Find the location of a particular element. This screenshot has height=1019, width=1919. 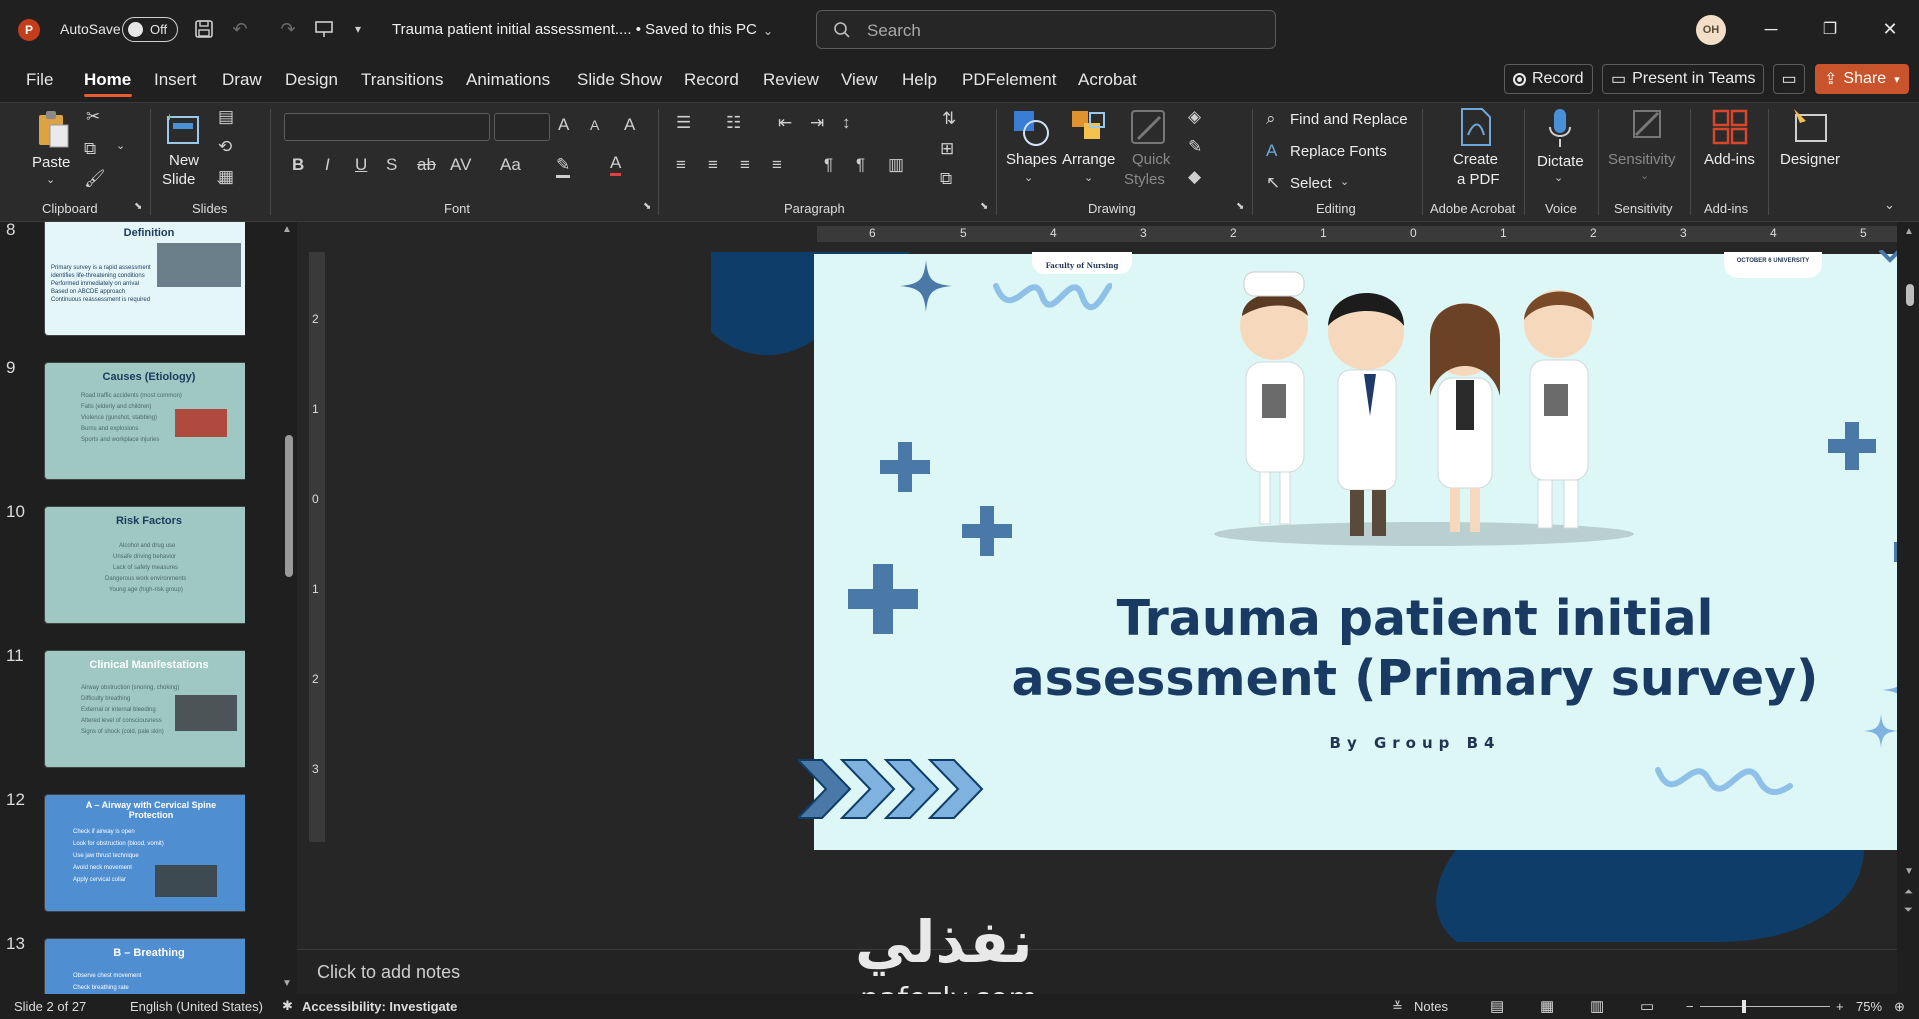

shrink-font-icon: A is located at coordinates (594, 125).